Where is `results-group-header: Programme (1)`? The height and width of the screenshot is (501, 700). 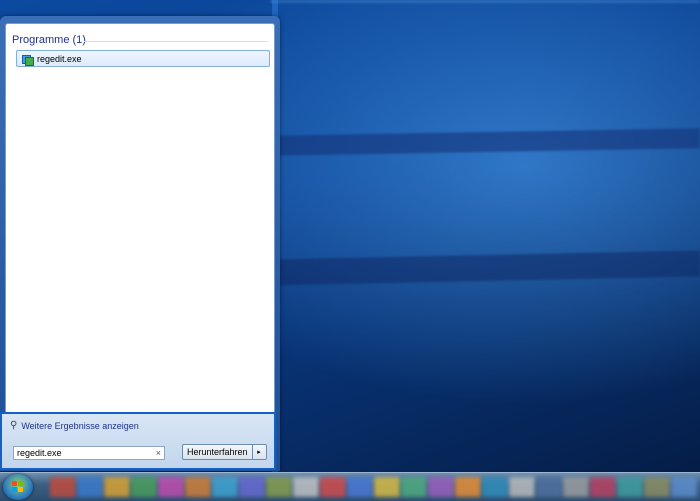 results-group-header: Programme (1) is located at coordinates (49, 40).